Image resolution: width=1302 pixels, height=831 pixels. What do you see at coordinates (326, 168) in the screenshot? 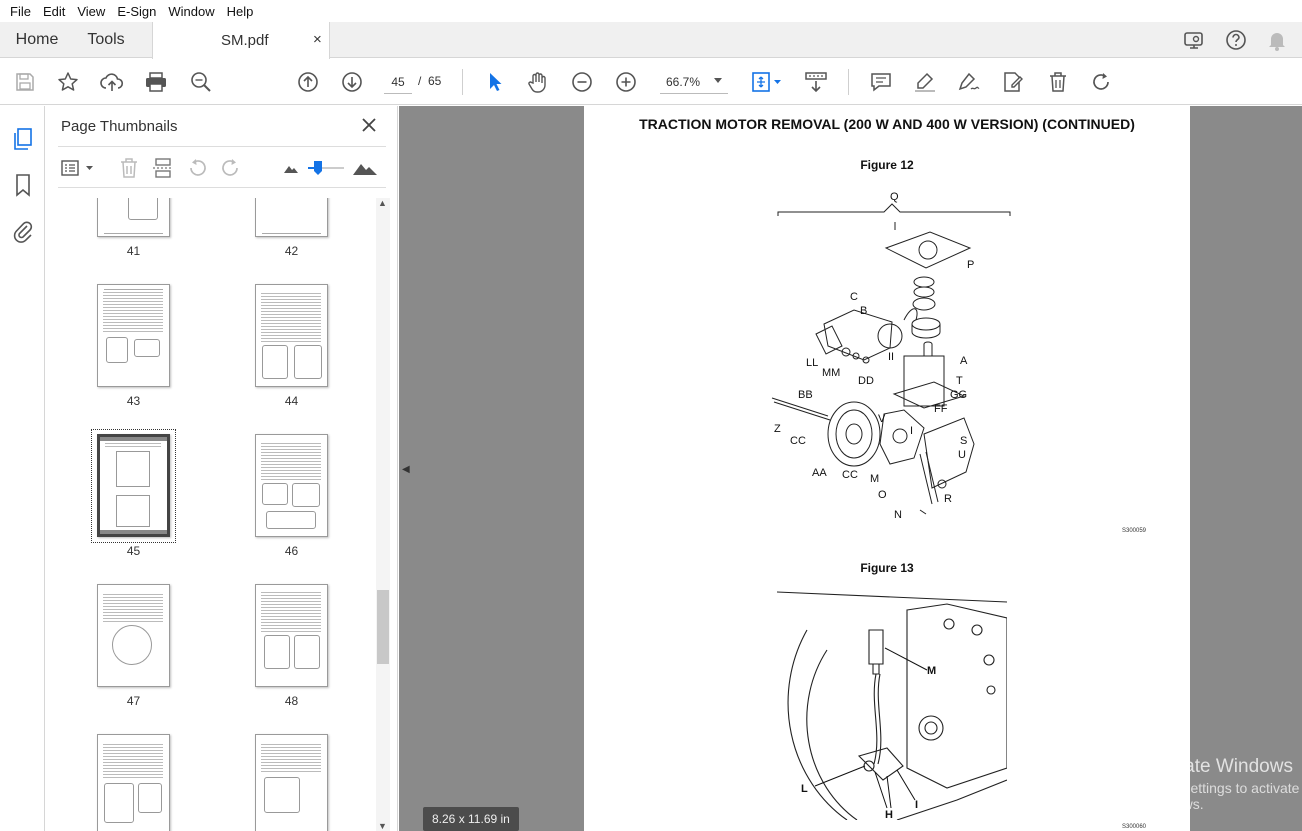
I see `thumbnail-size-slider` at bounding box center [326, 168].